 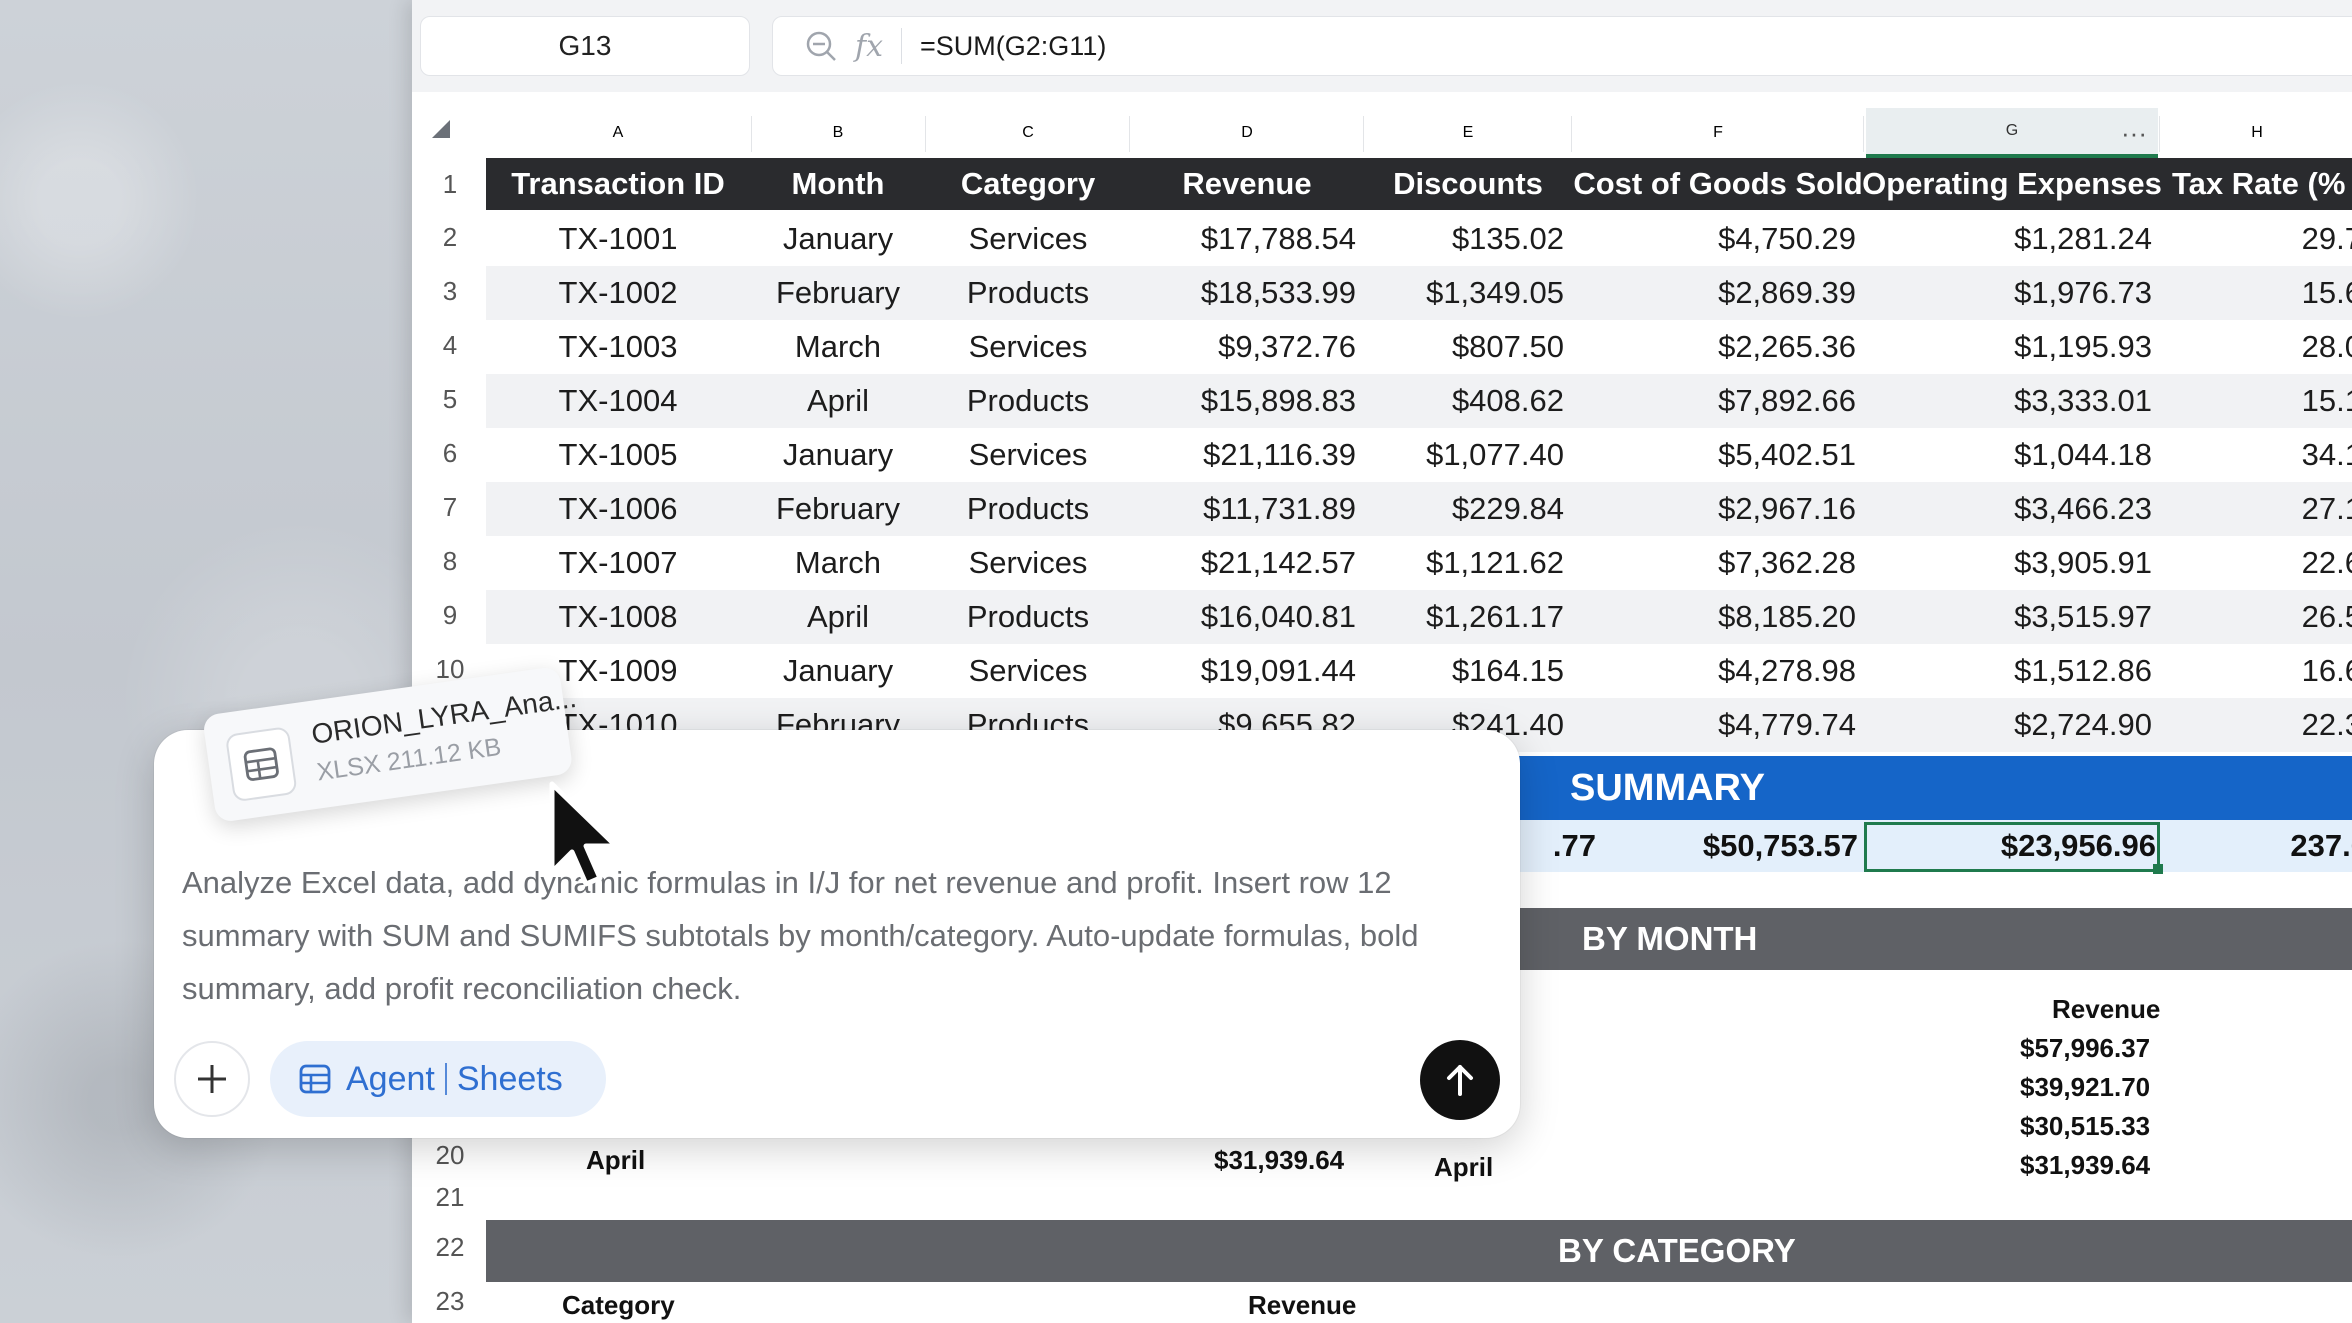 What do you see at coordinates (1028, 184) in the screenshot?
I see `header-cell-c: Category` at bounding box center [1028, 184].